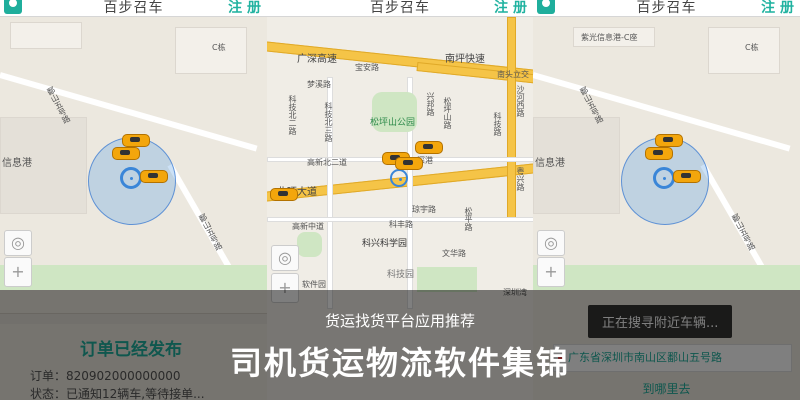  What do you see at coordinates (520, 101) in the screenshot?
I see `road-label: 沙河西路` at bounding box center [520, 101].